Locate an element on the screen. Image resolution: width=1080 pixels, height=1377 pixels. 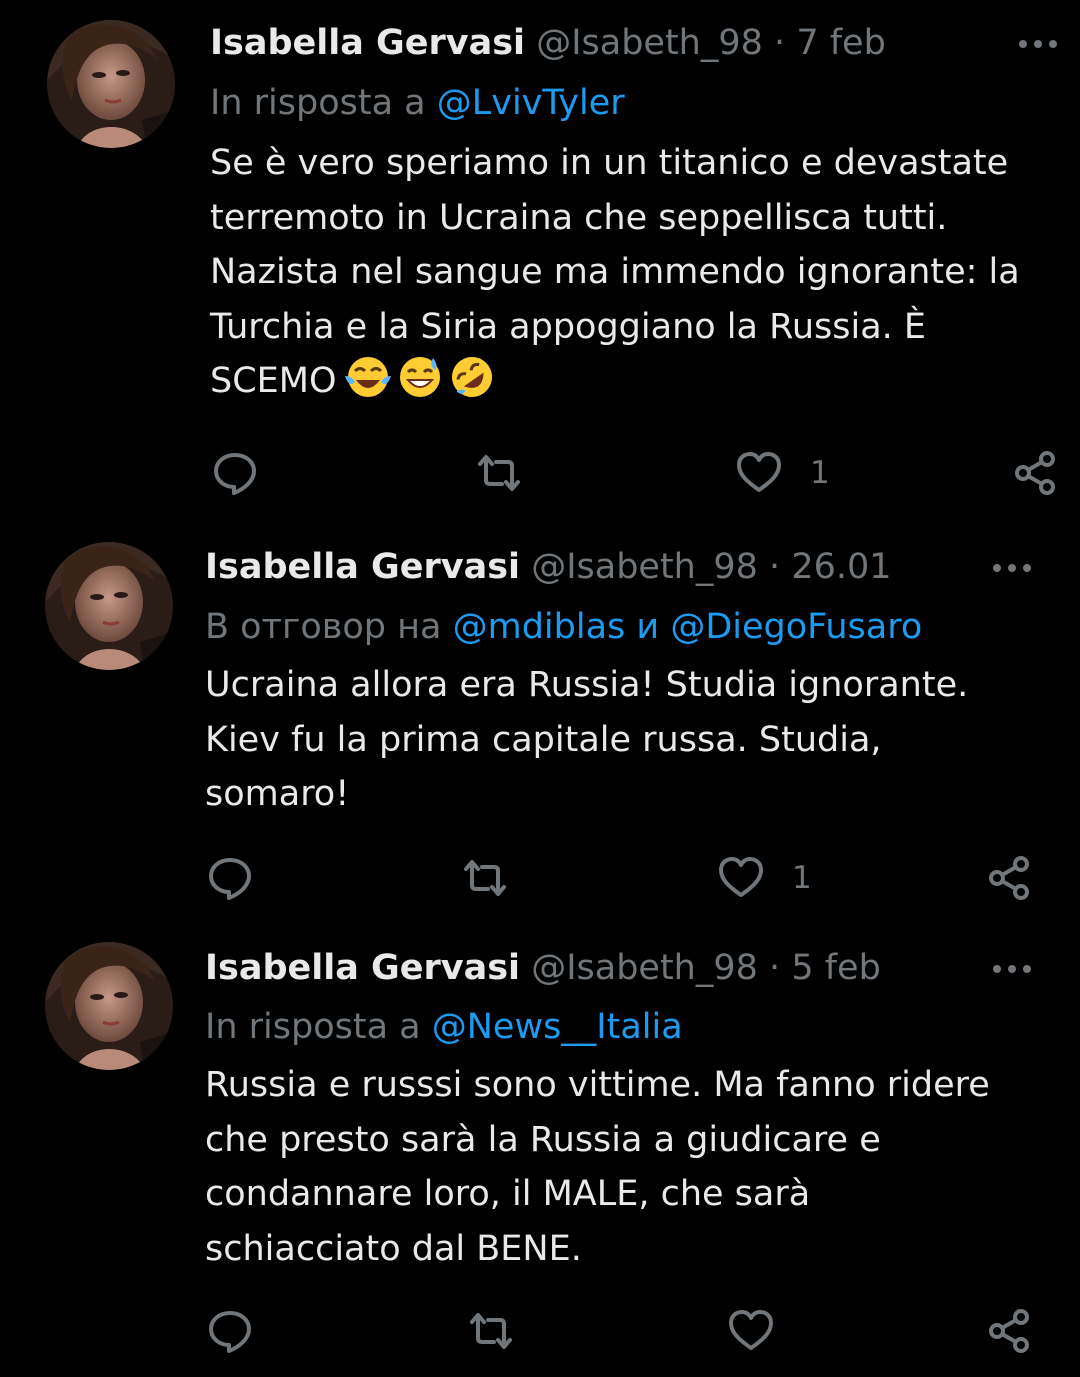
reply-context: In risposta a @LvivTyler is located at coordinates (417, 103).